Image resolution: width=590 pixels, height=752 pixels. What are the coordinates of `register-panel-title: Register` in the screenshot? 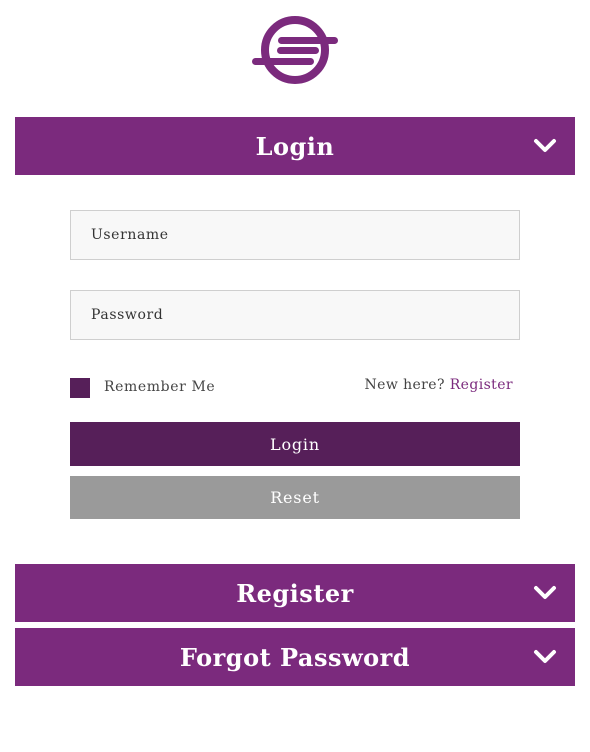 It's located at (295, 593).